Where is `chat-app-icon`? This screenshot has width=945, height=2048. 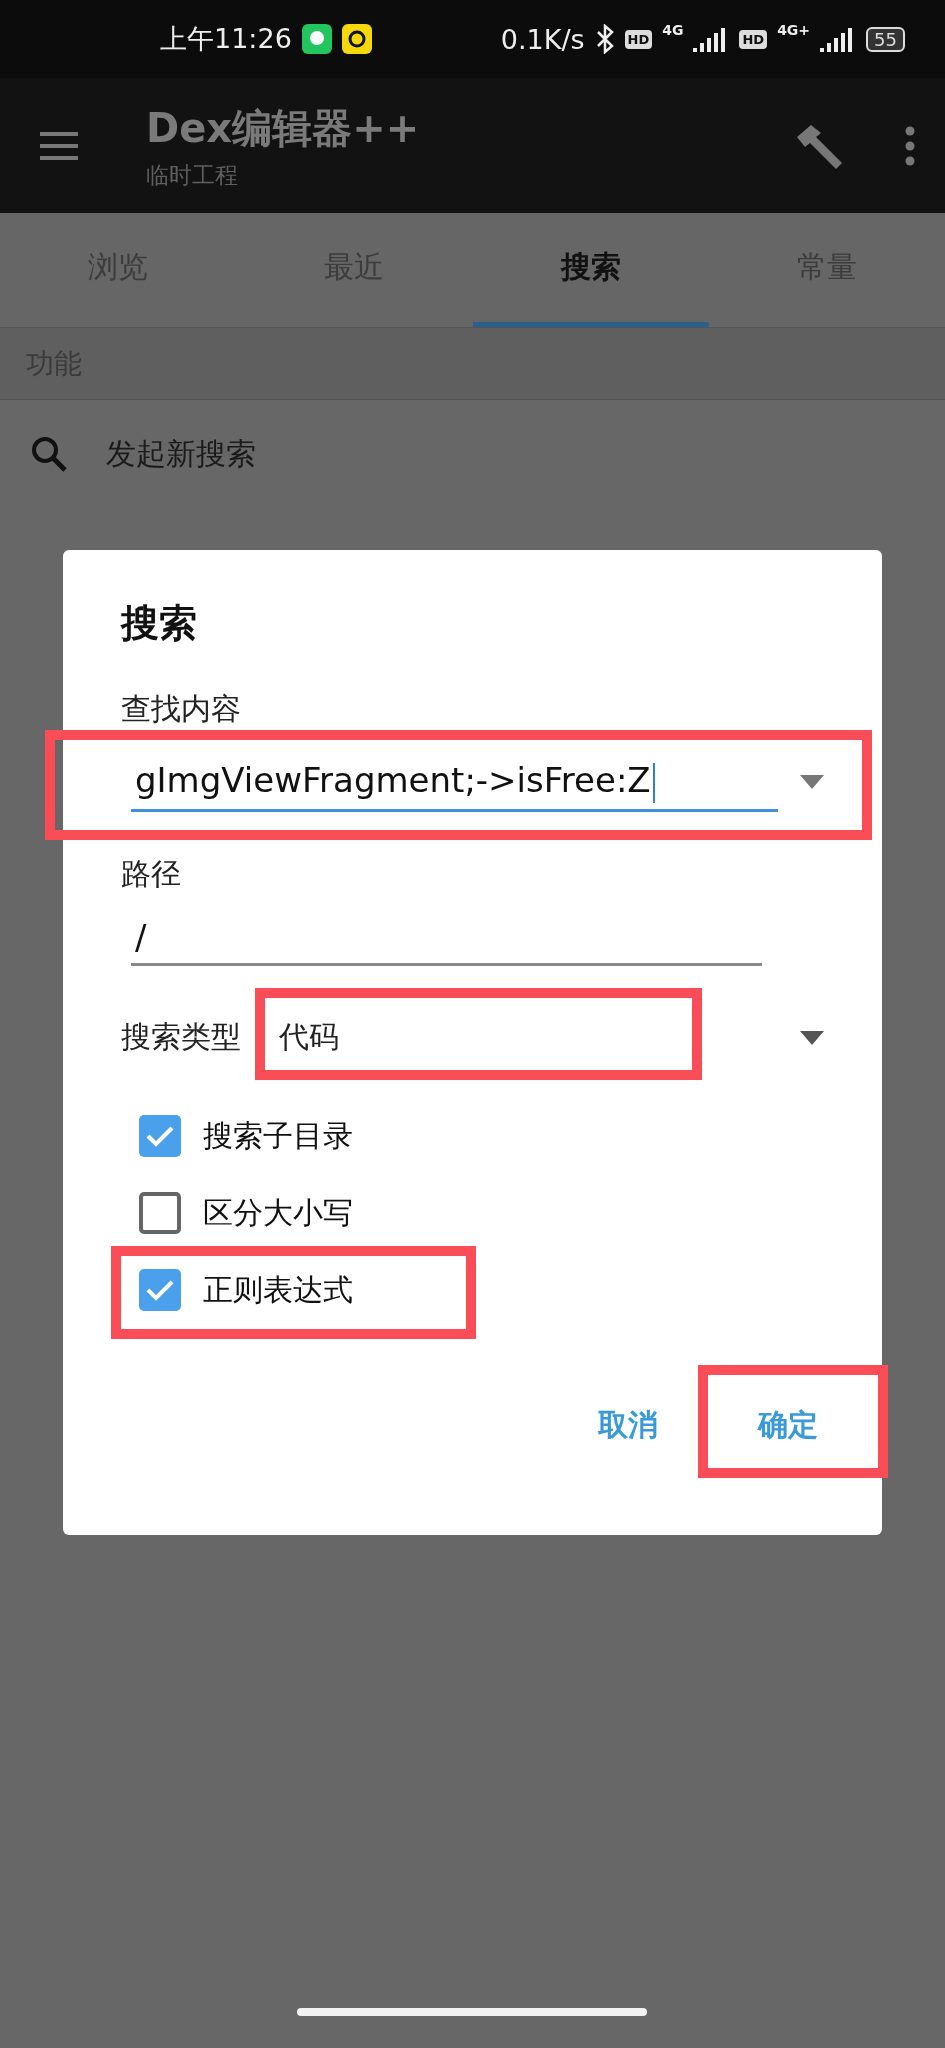 chat-app-icon is located at coordinates (316, 39).